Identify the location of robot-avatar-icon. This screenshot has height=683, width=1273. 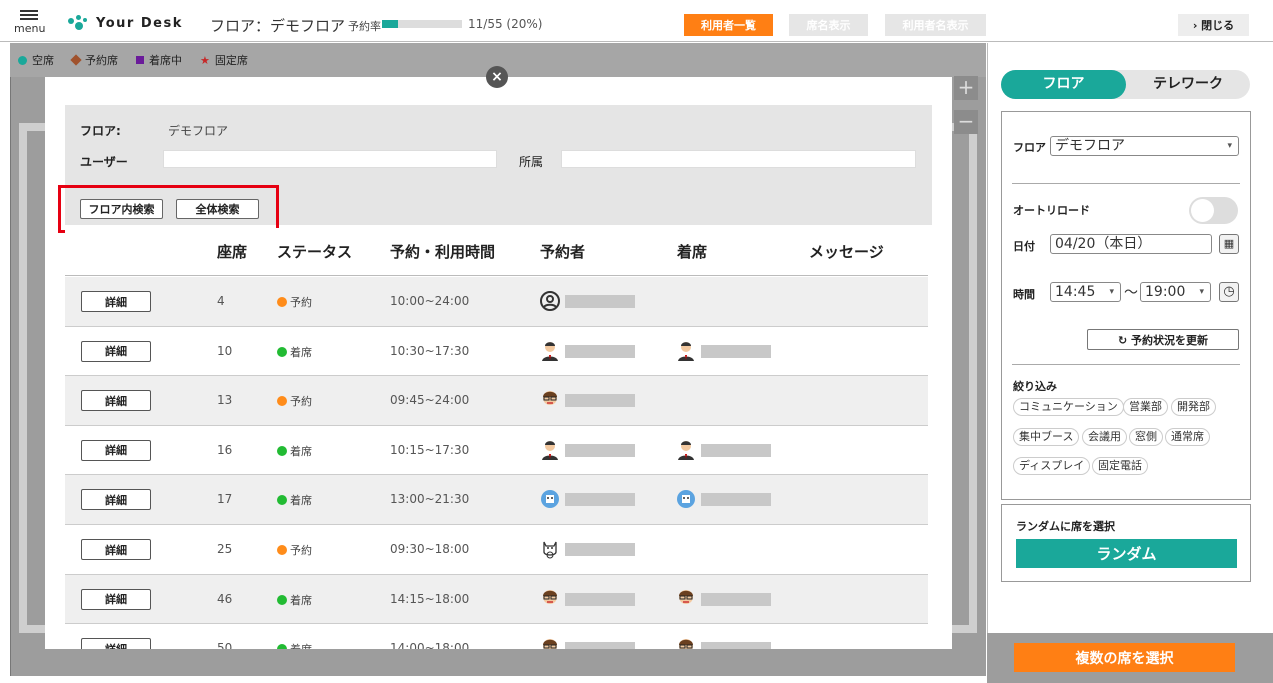
(550, 499).